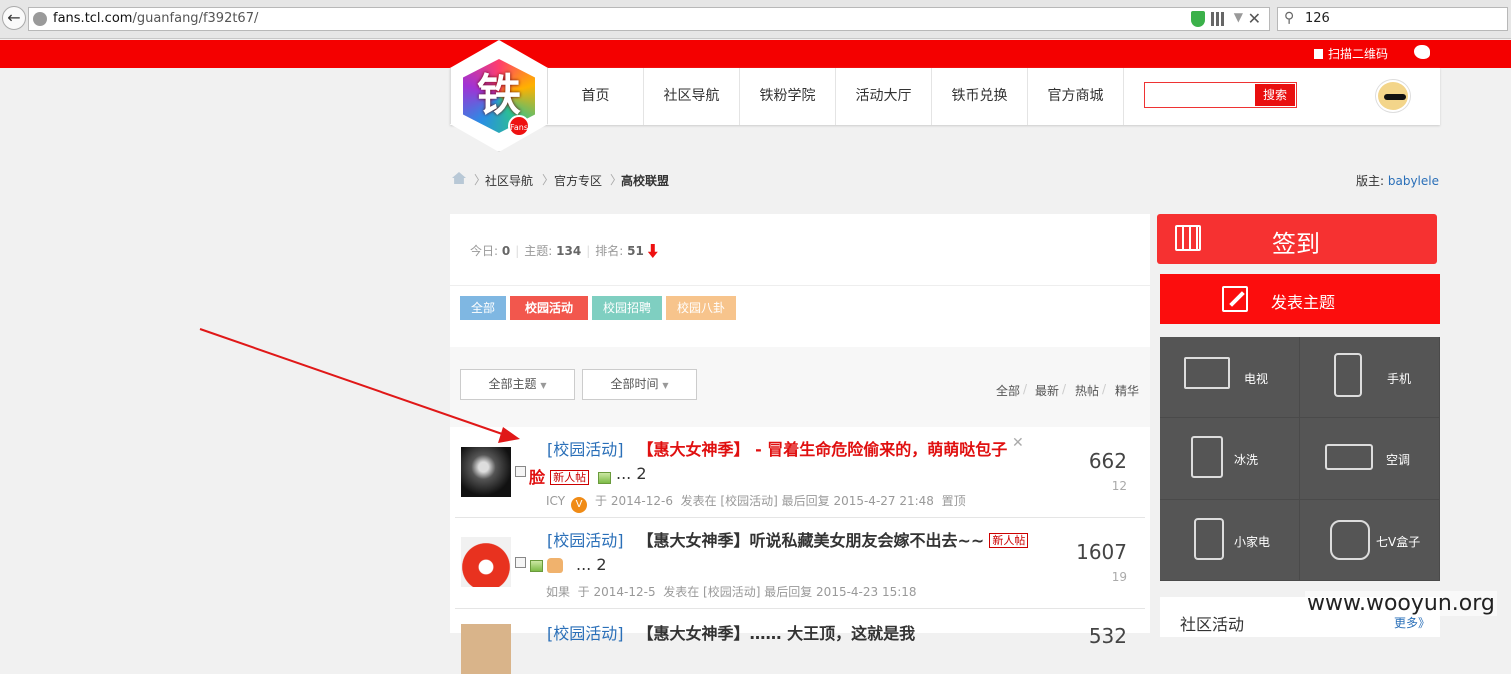 This screenshot has height=674, width=1511. I want to click on community-more-link: 更多》, so click(1412, 622).